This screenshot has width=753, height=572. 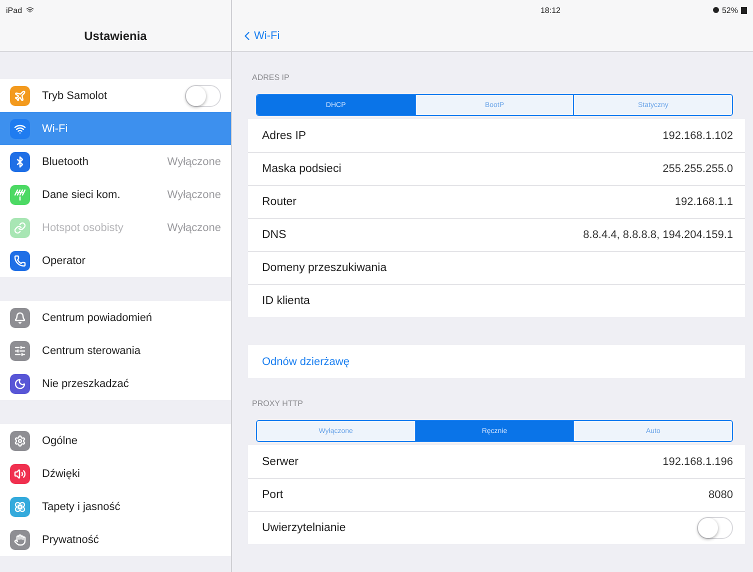 I want to click on item-label: Ogólne, so click(x=60, y=440).